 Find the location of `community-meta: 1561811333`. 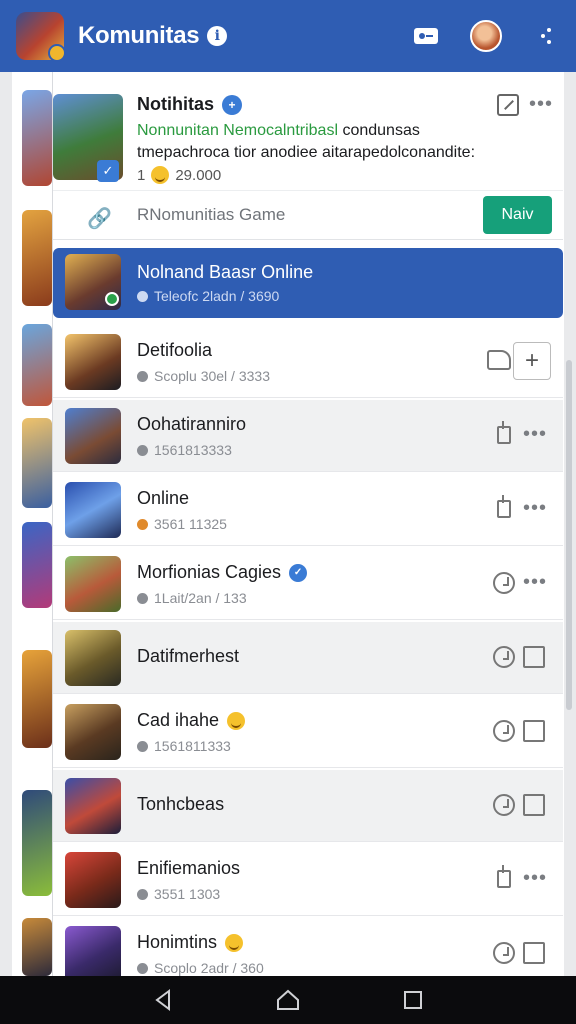

community-meta: 1561811333 is located at coordinates (184, 746).